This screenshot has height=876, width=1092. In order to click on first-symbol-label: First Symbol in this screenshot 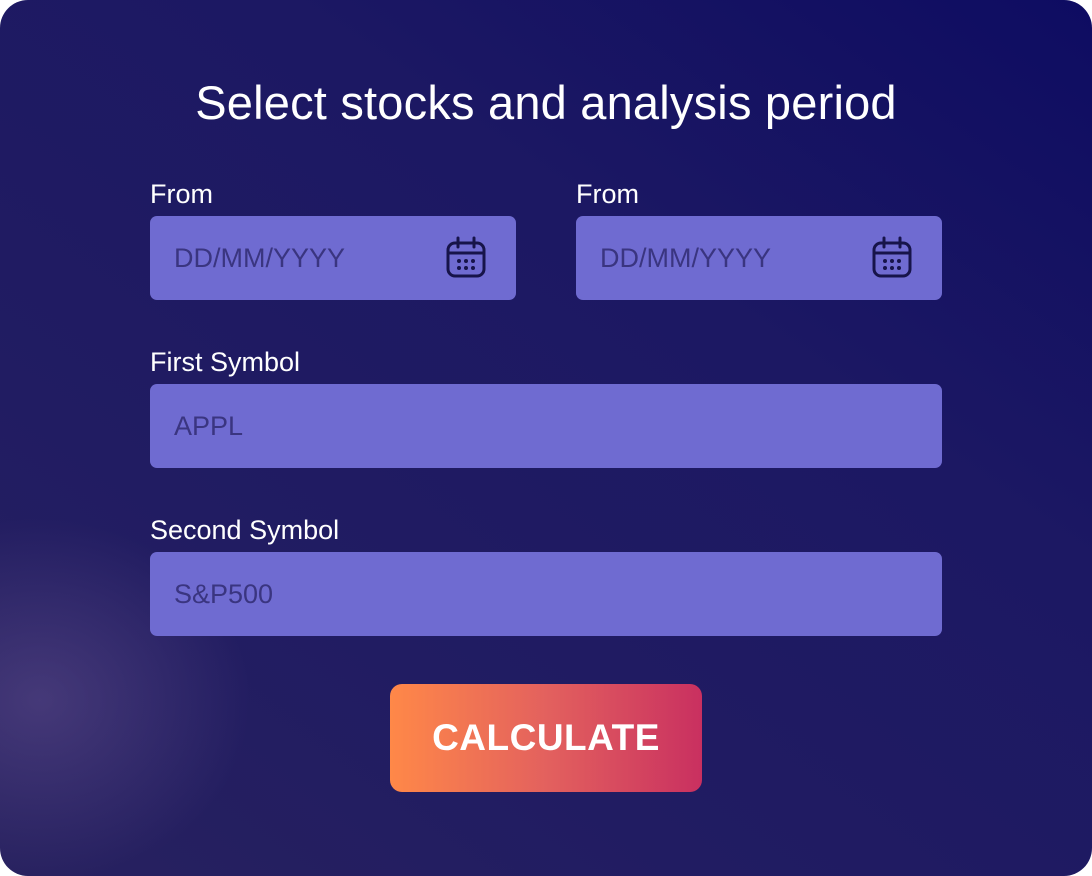, I will do `click(225, 362)`.